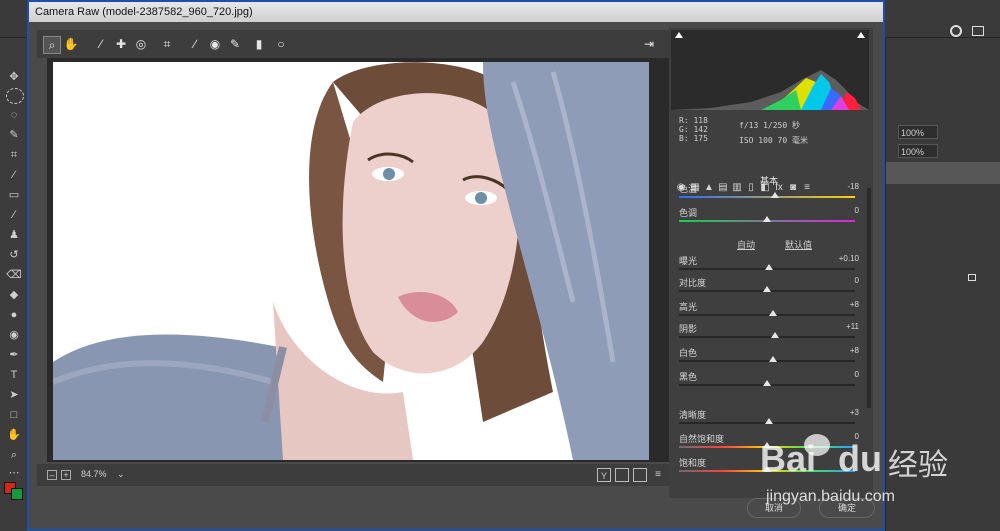 This screenshot has height=531, width=1000. I want to click on type-icon: T, so click(14, 375).